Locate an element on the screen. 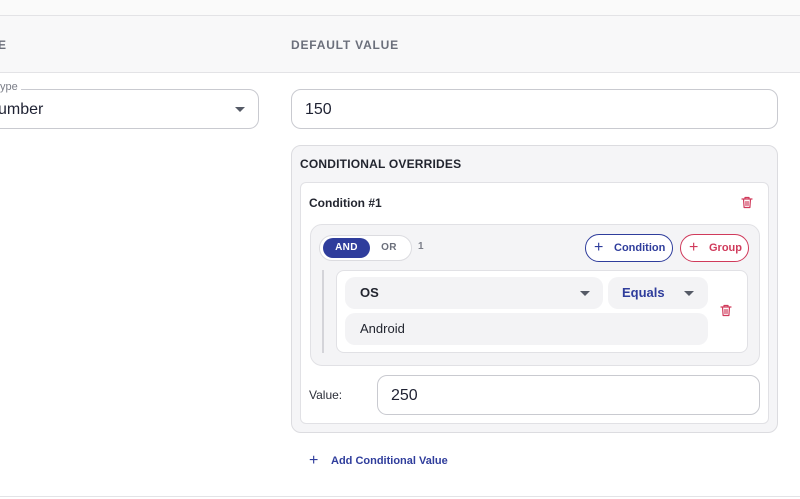 Image resolution: width=800 pixels, height=499 pixels. table-header-row is located at coordinates (400, 44).